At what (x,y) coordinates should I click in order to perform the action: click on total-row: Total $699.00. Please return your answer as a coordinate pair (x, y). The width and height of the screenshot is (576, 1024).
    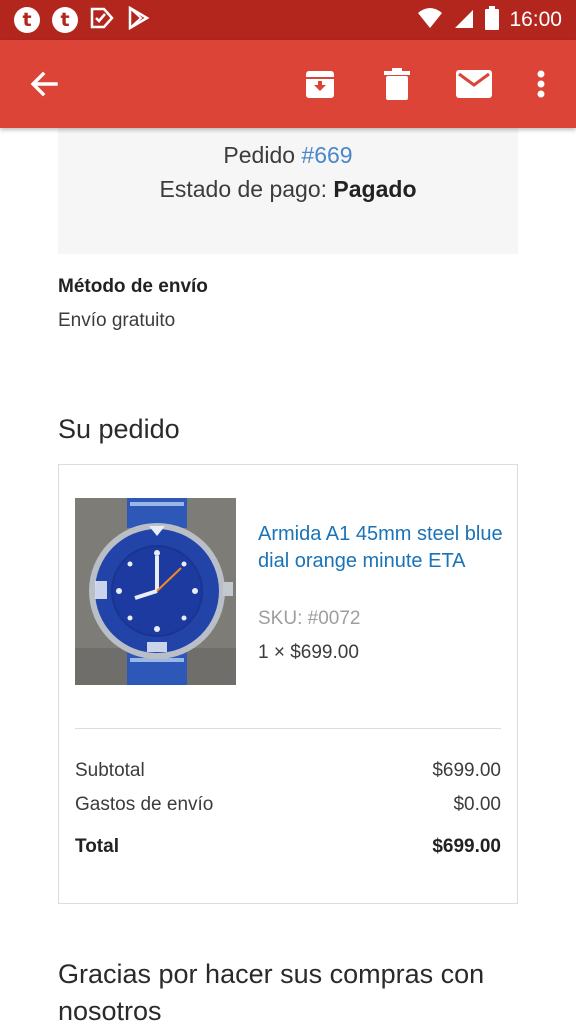
    Looking at the image, I should click on (288, 847).